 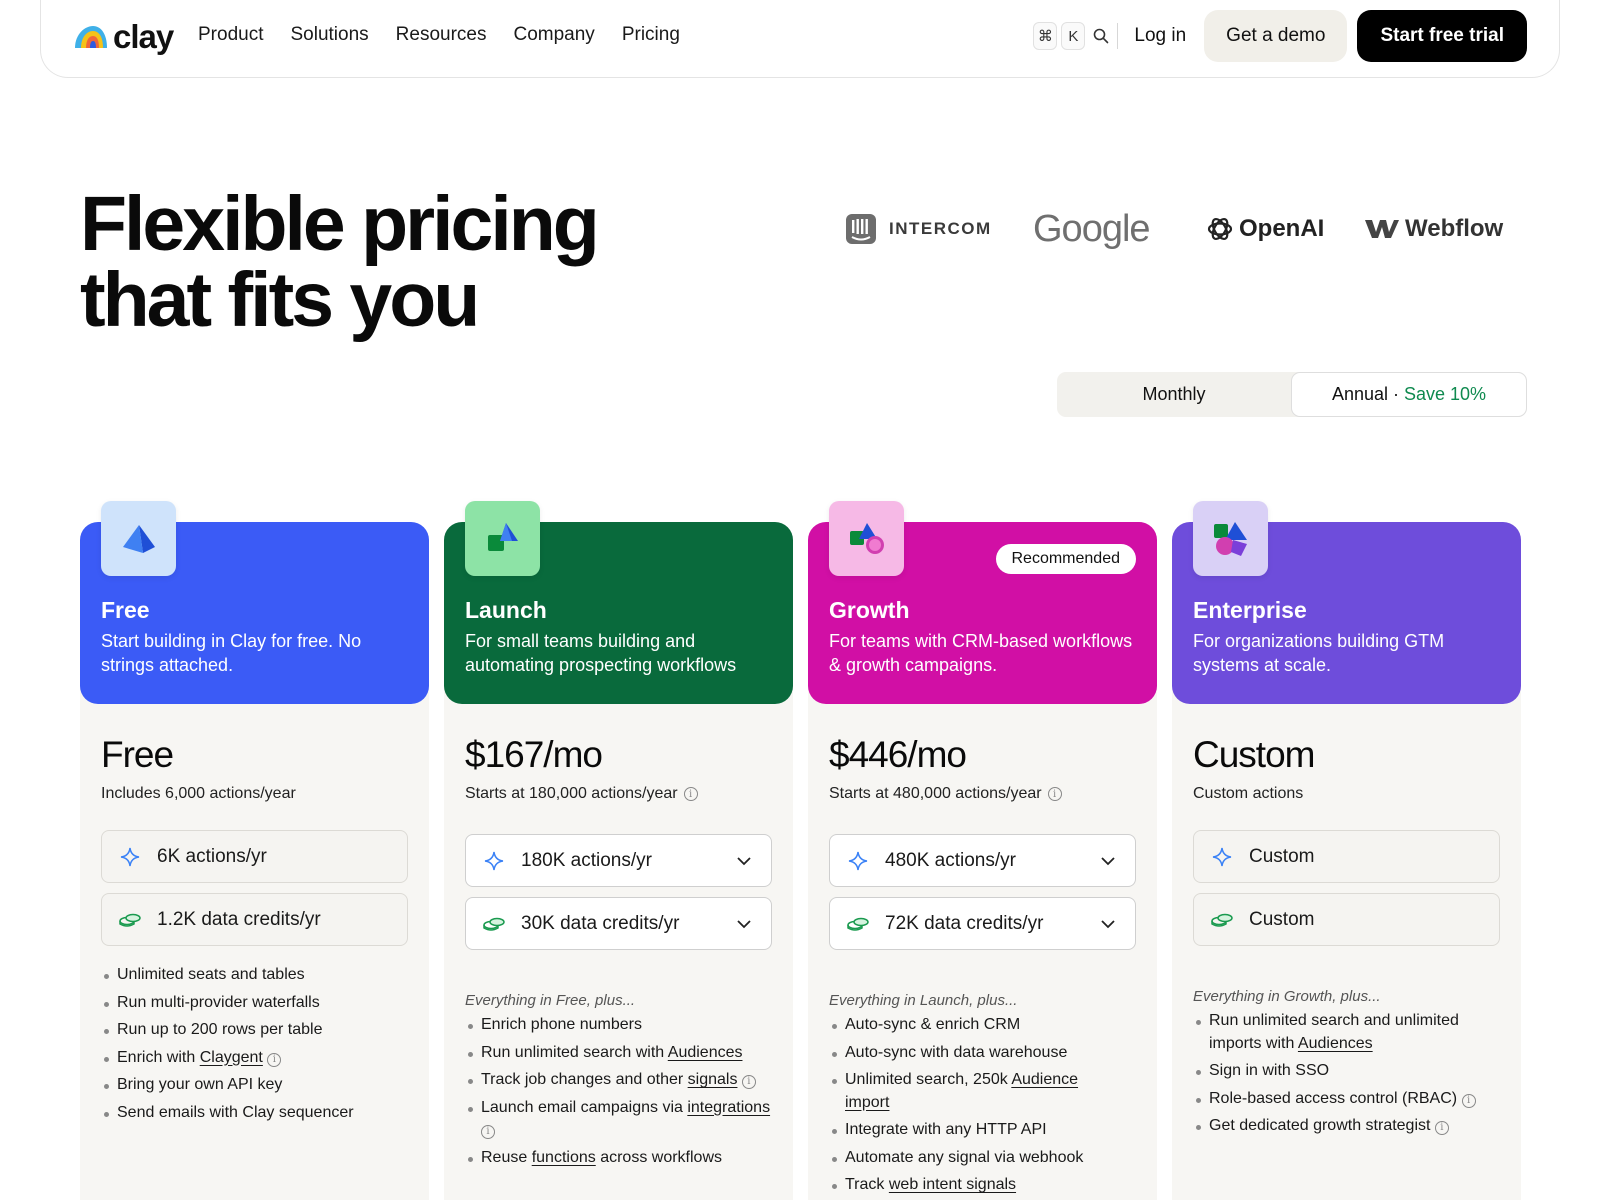 I want to click on credits-field: 1.2K data credits/yr, so click(x=254, y=919).